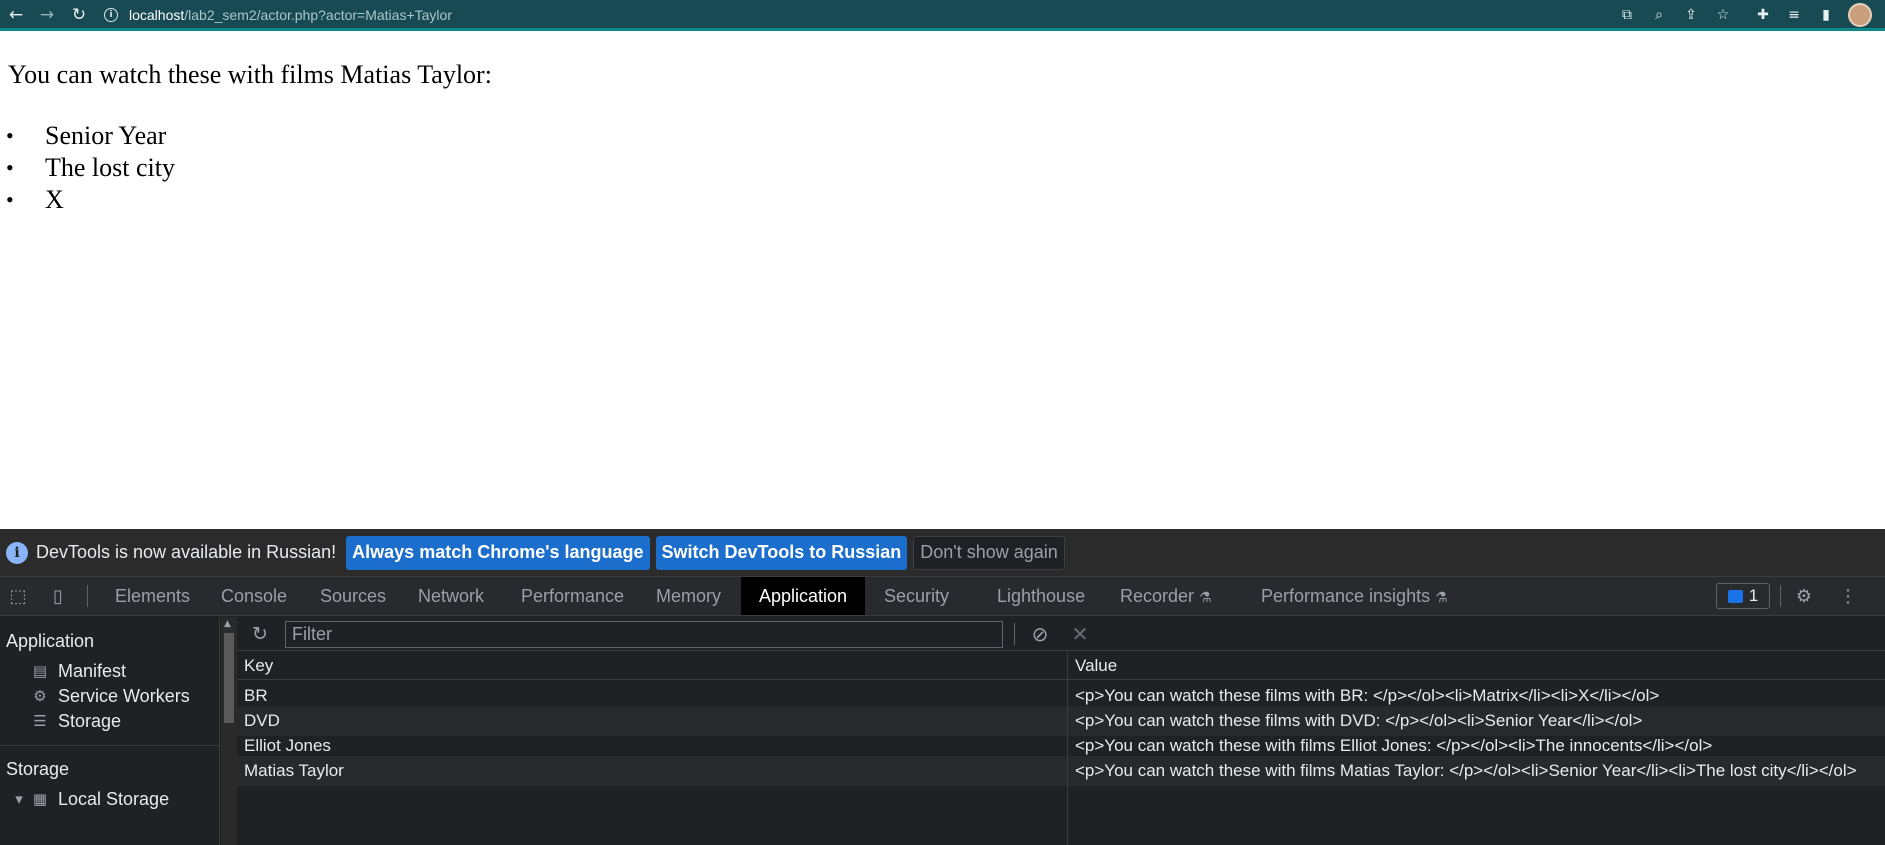  Describe the element at coordinates (1067, 748) in the screenshot. I see `column-divider` at that location.